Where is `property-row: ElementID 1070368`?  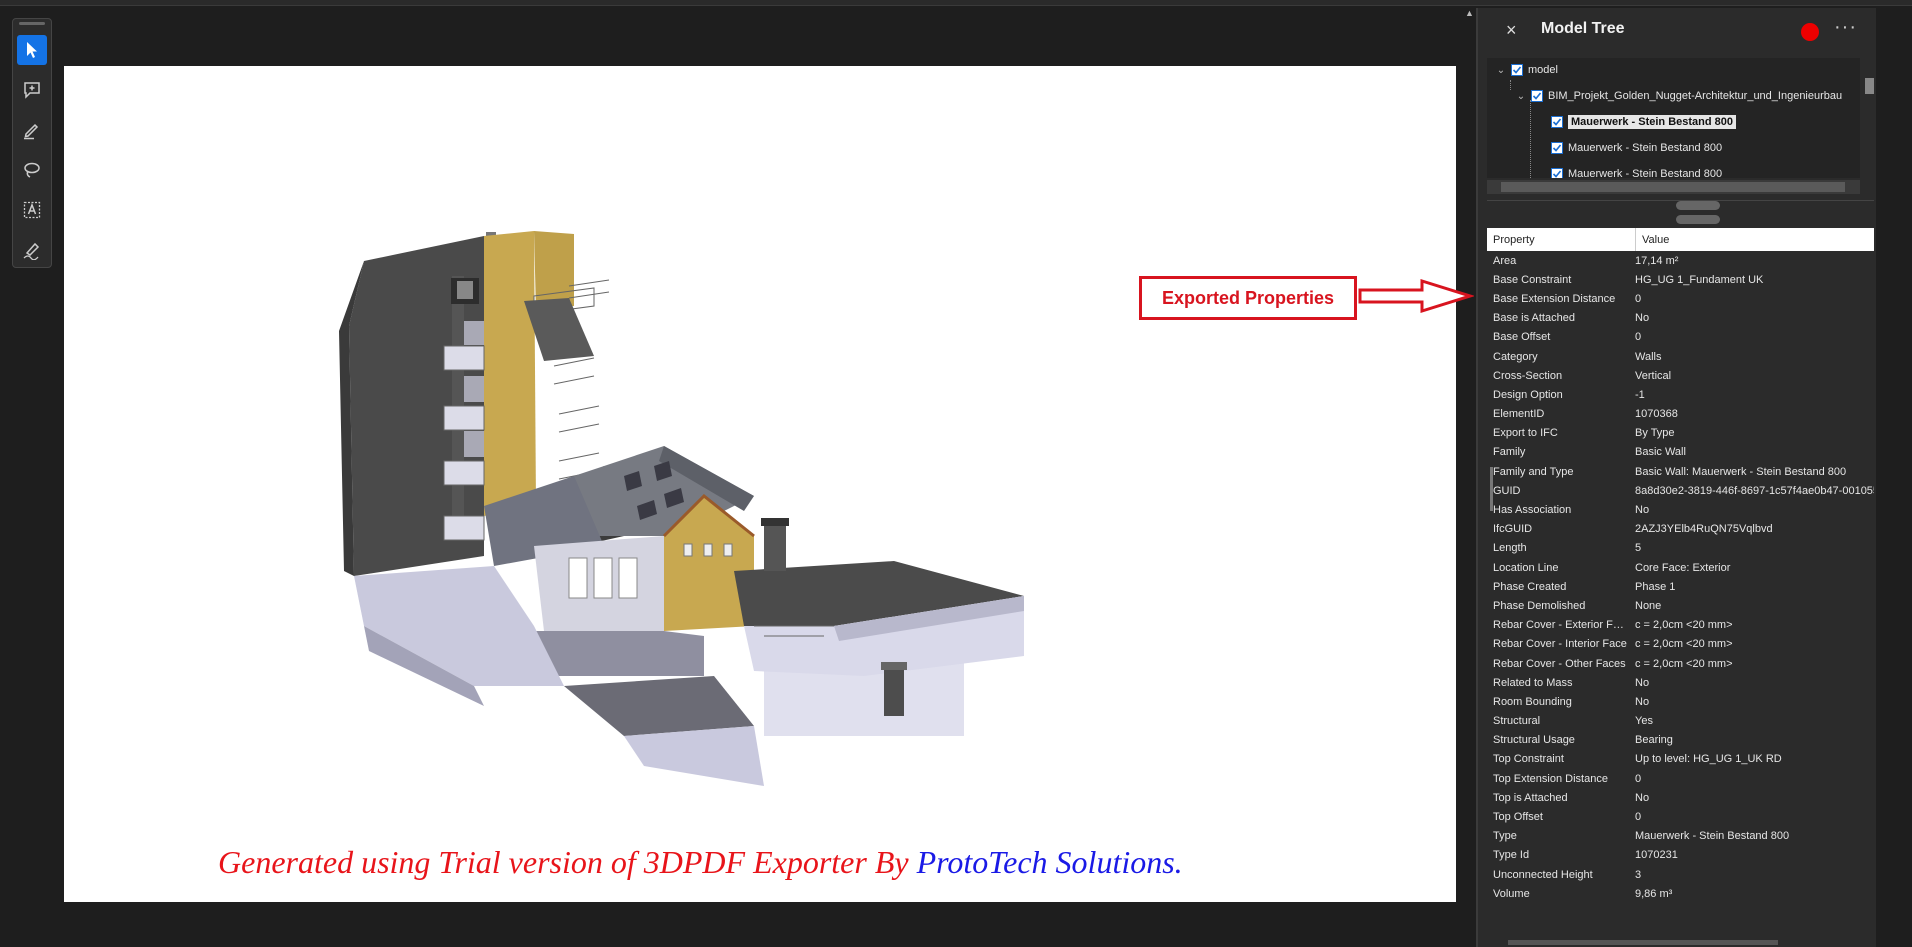 property-row: ElementID 1070368 is located at coordinates (1680, 414).